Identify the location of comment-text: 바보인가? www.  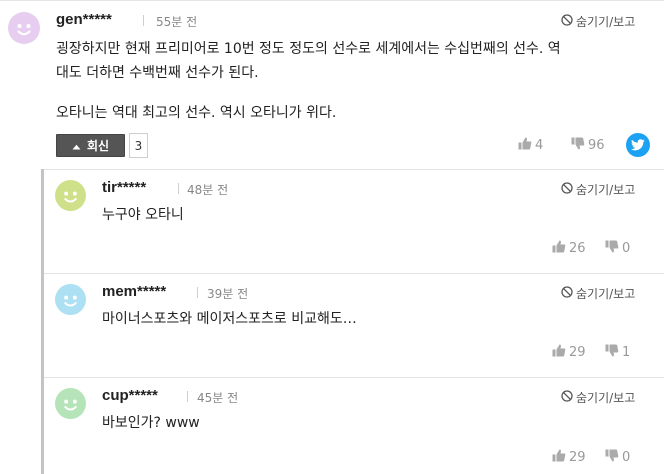
(151, 423).